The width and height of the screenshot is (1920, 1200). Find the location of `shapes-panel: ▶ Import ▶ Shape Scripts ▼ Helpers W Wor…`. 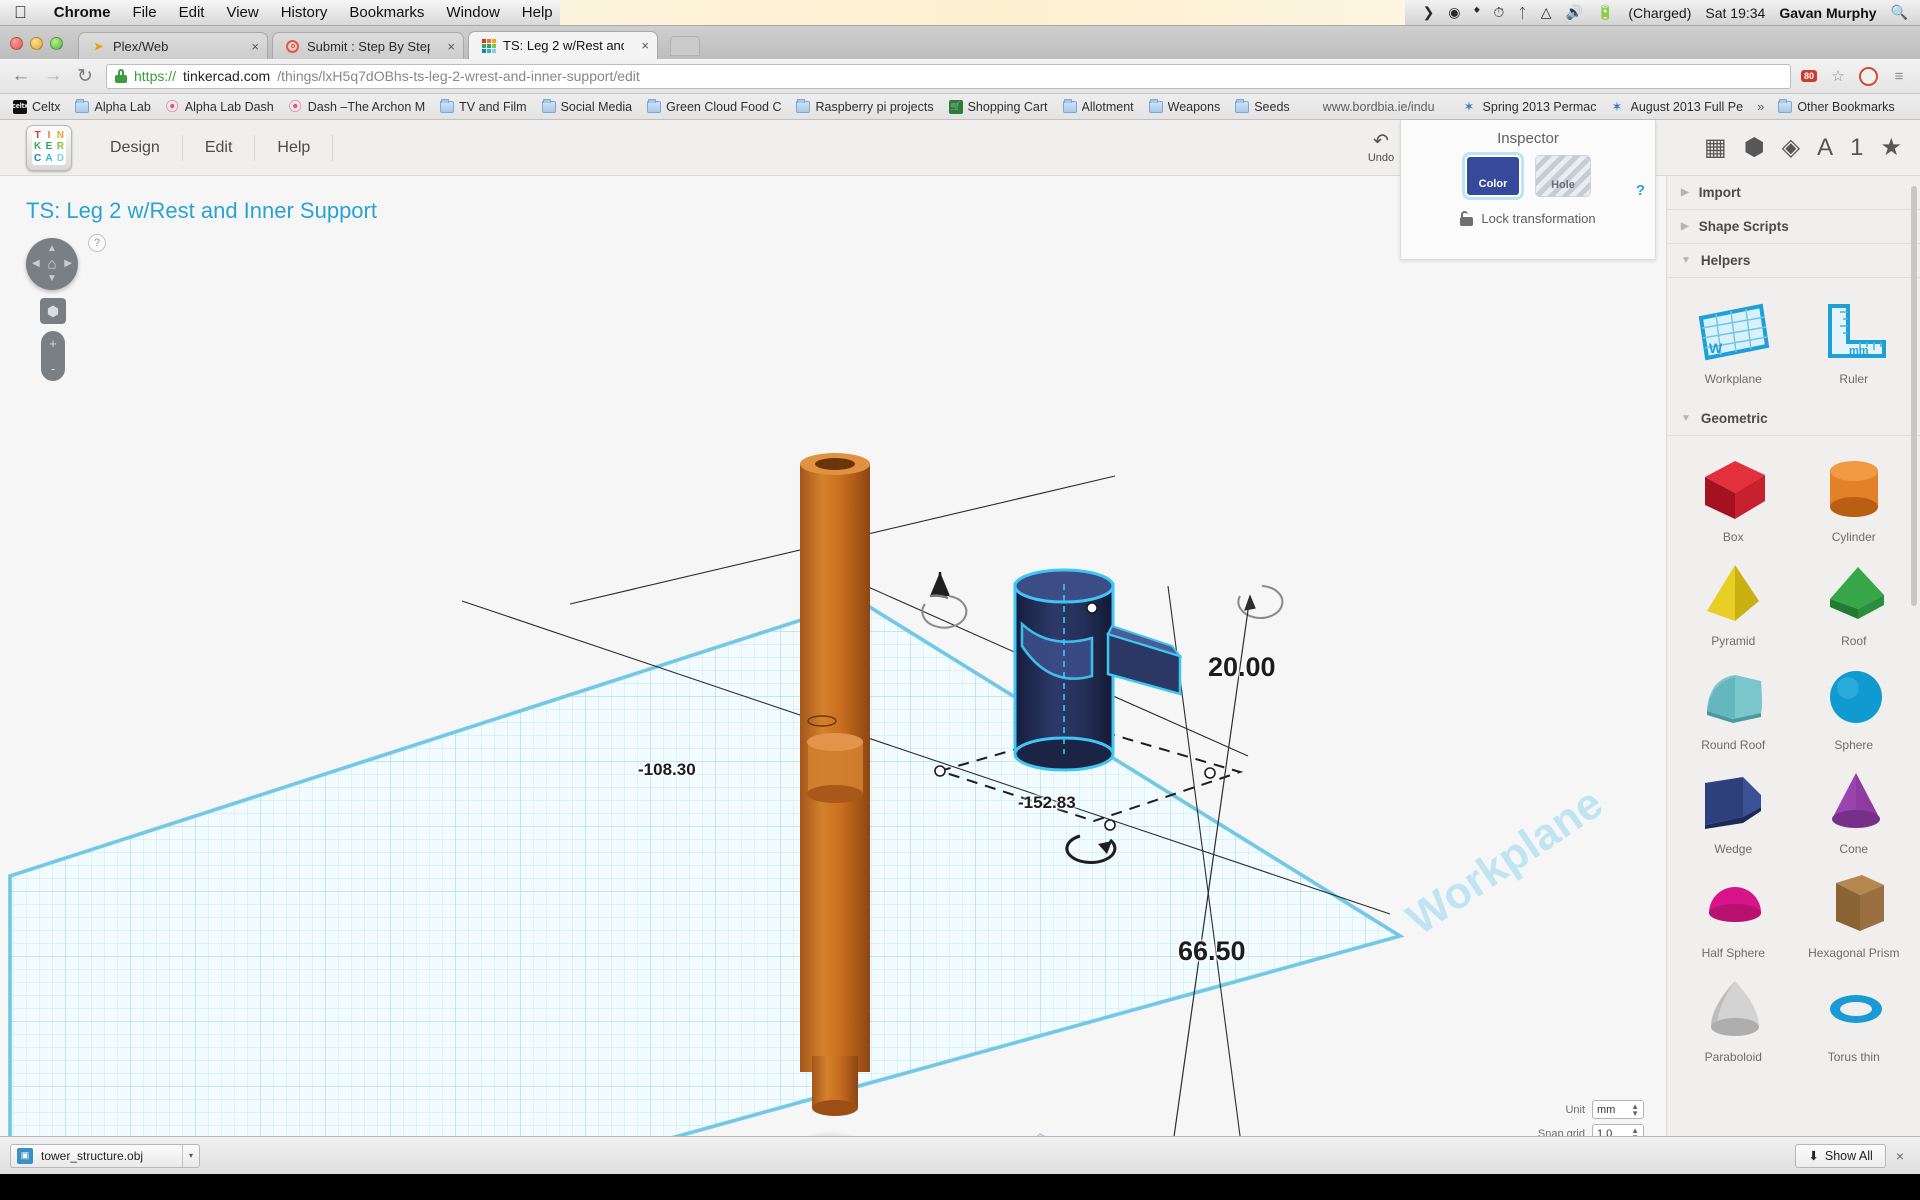

shapes-panel: ▶ Import ▶ Shape Scripts ▼ Helpers W Wor… is located at coordinates (1793, 675).